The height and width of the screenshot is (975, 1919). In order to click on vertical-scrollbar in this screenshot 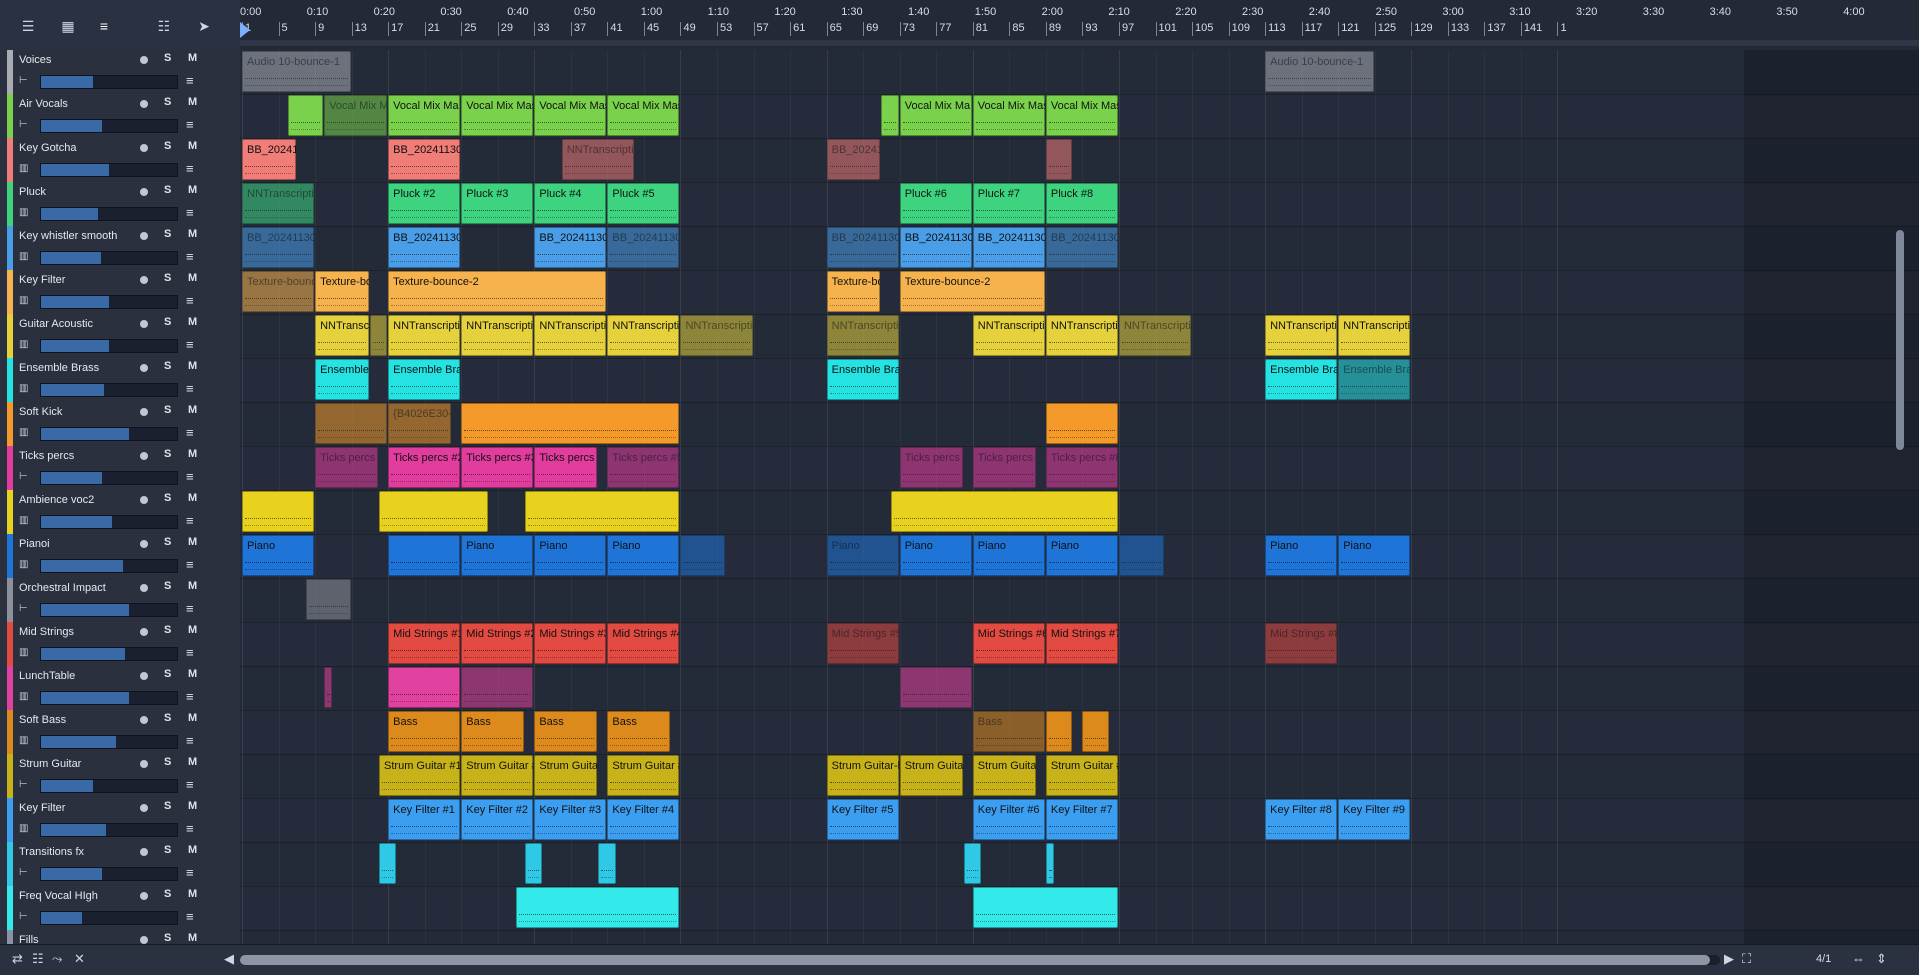, I will do `click(1900, 340)`.